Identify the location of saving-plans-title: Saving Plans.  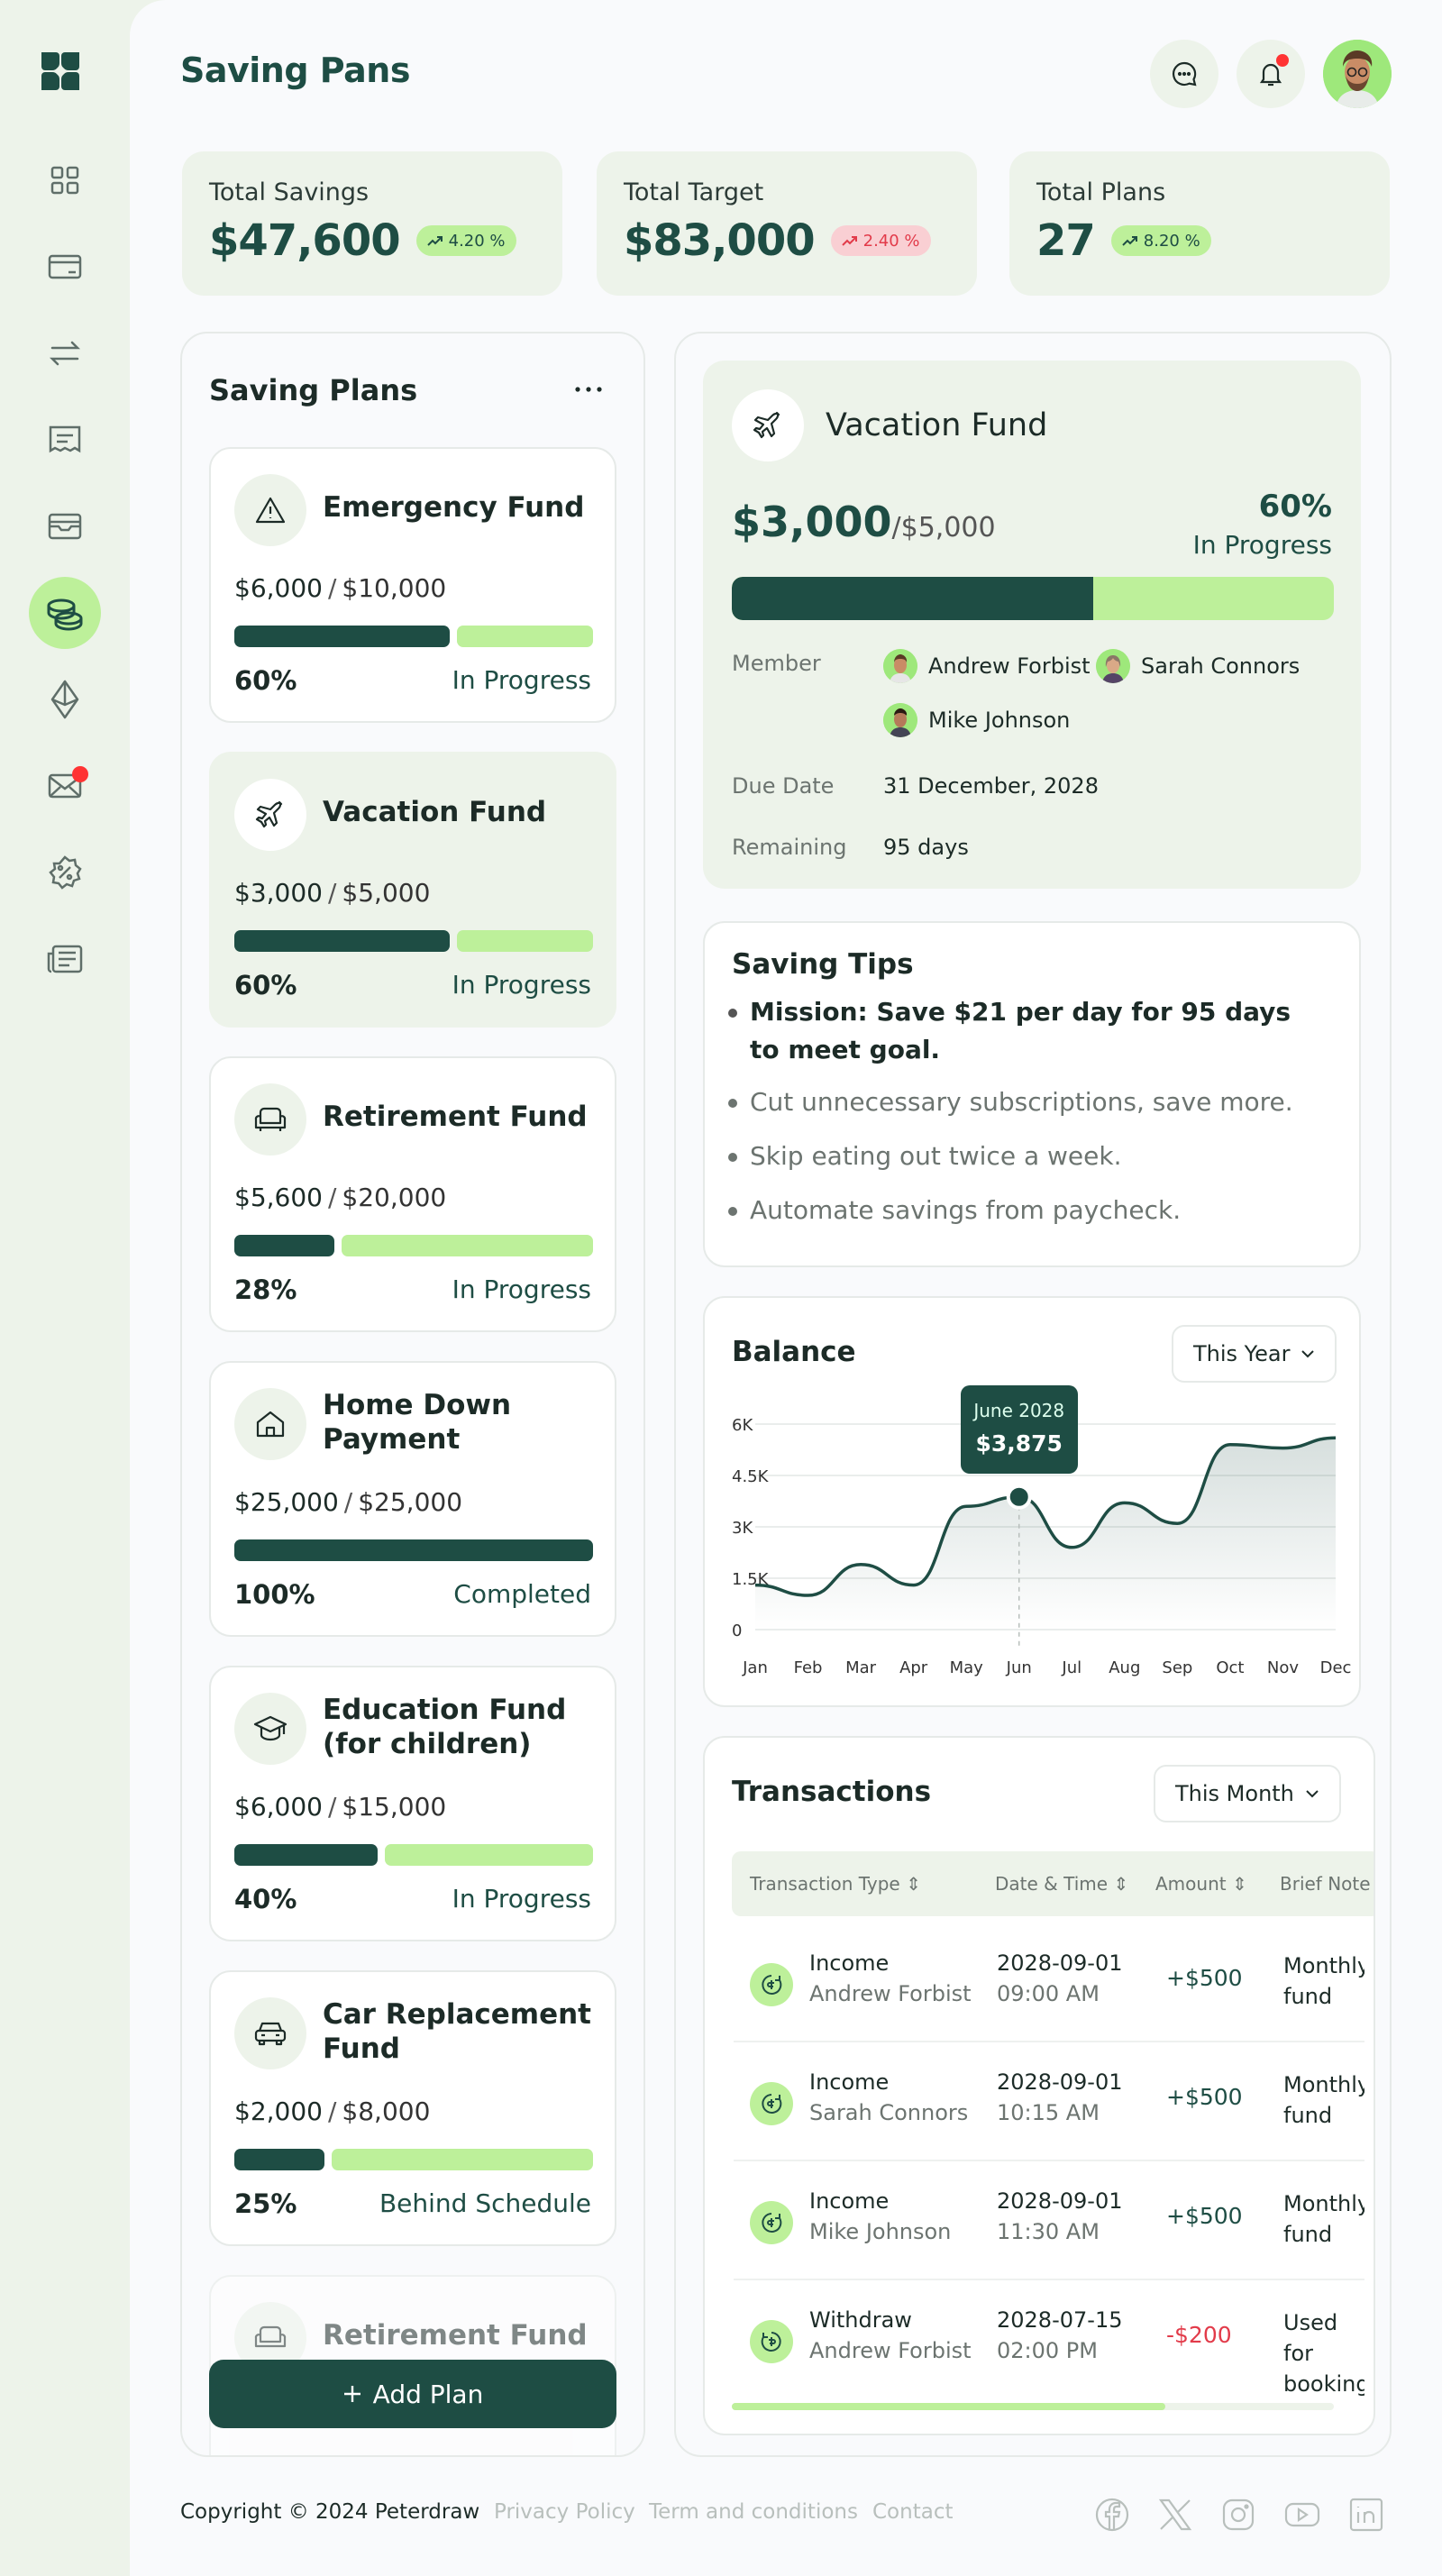
(313, 390).